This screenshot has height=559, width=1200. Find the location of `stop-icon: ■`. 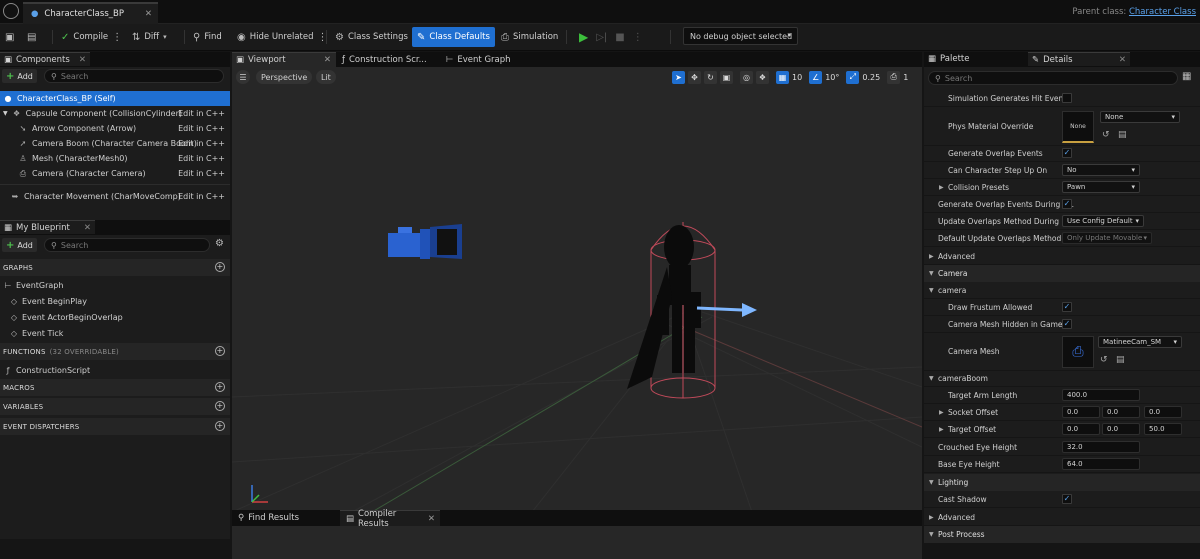

stop-icon: ■ is located at coordinates (619, 37).